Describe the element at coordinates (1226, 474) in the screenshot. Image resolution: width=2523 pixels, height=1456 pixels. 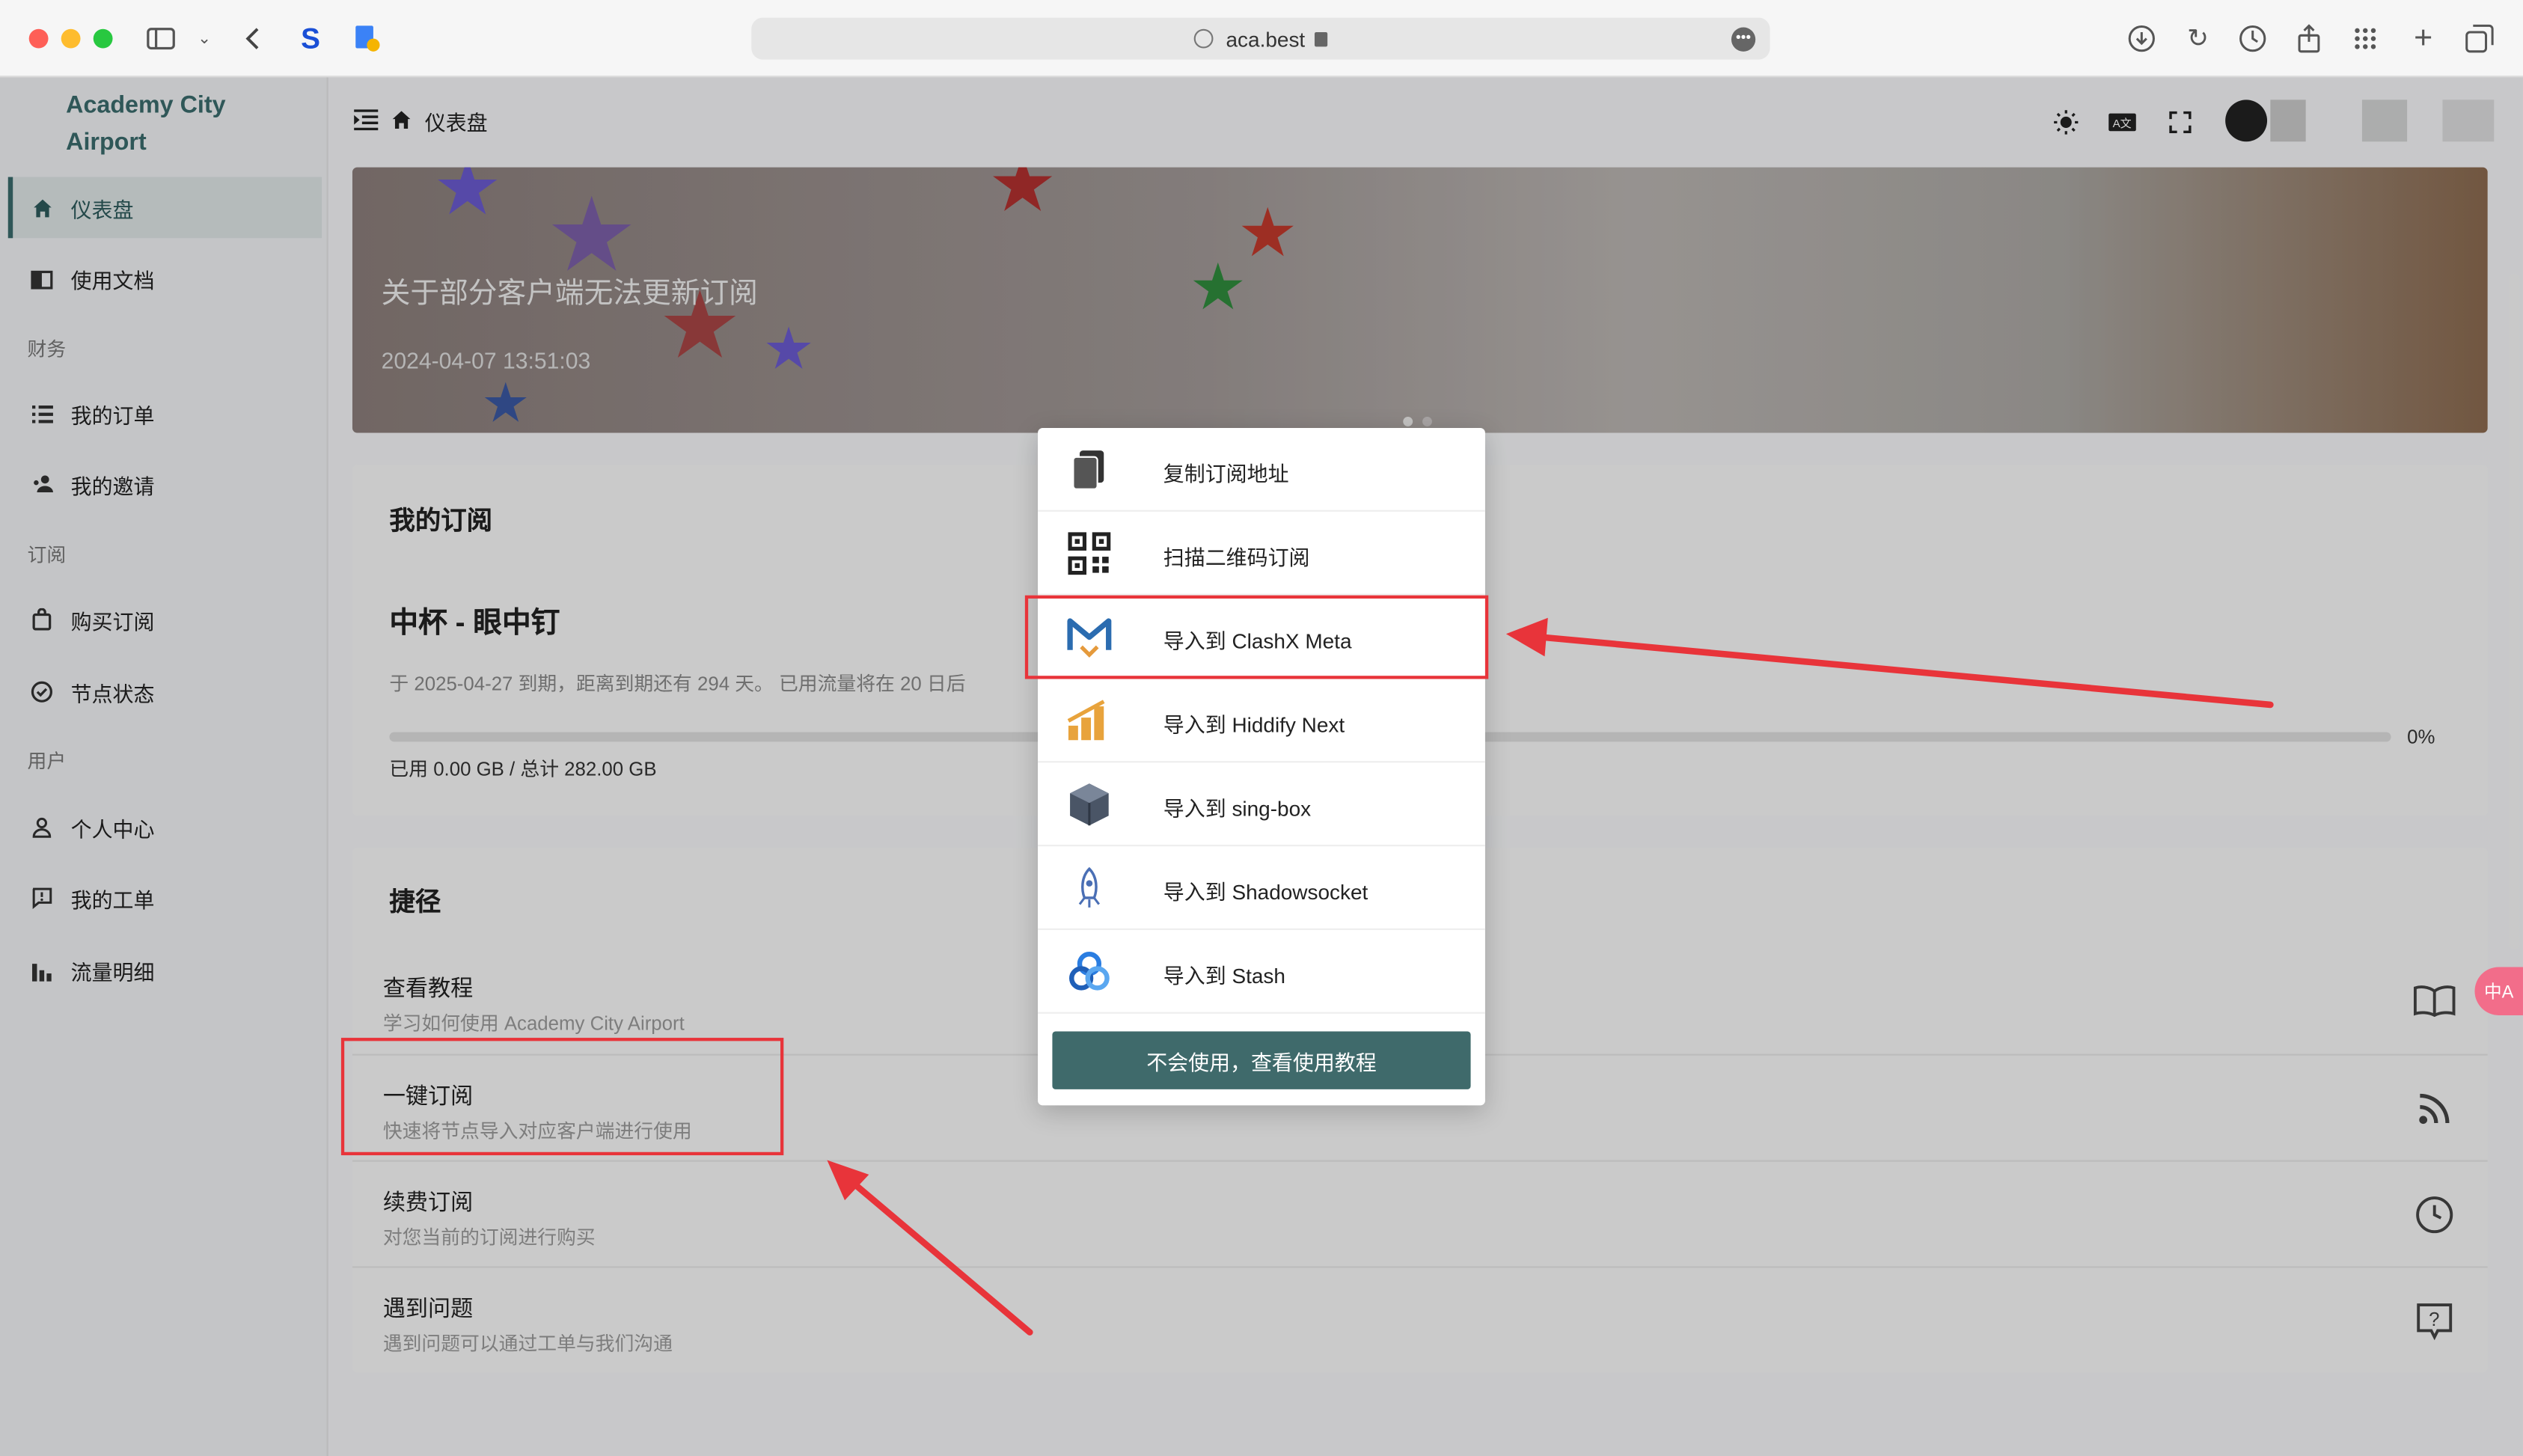
I see `popup-item-label: 复制订阅地址` at that location.